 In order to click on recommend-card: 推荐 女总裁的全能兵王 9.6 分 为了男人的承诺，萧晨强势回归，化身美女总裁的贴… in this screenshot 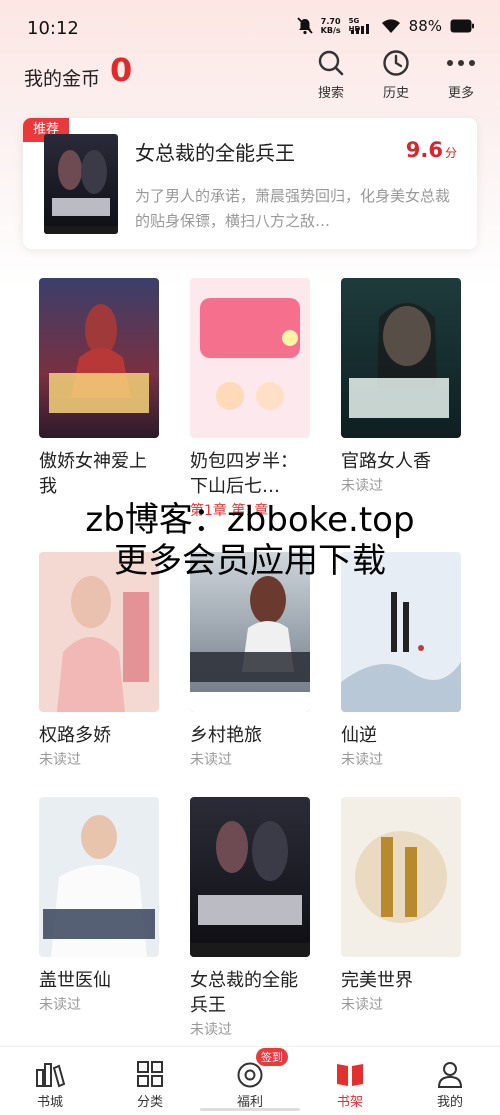, I will do `click(250, 183)`.